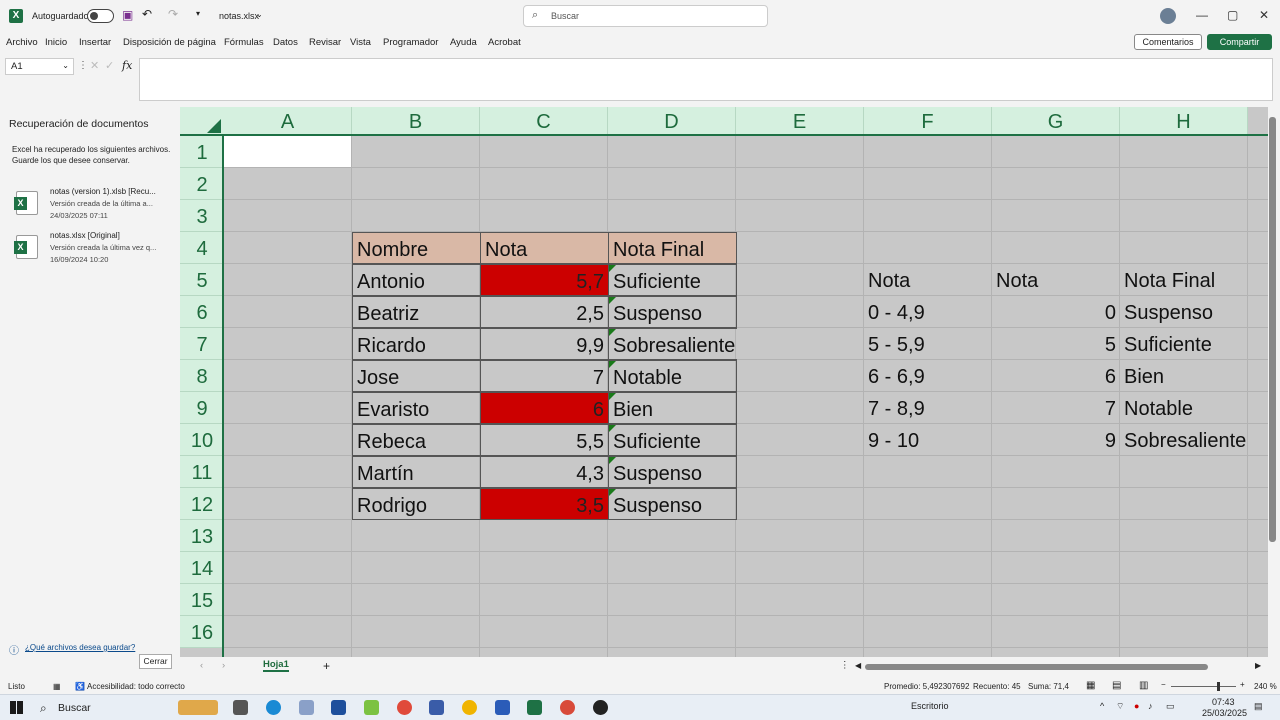 The height and width of the screenshot is (720, 1280). I want to click on select-all-button, so click(202, 121).